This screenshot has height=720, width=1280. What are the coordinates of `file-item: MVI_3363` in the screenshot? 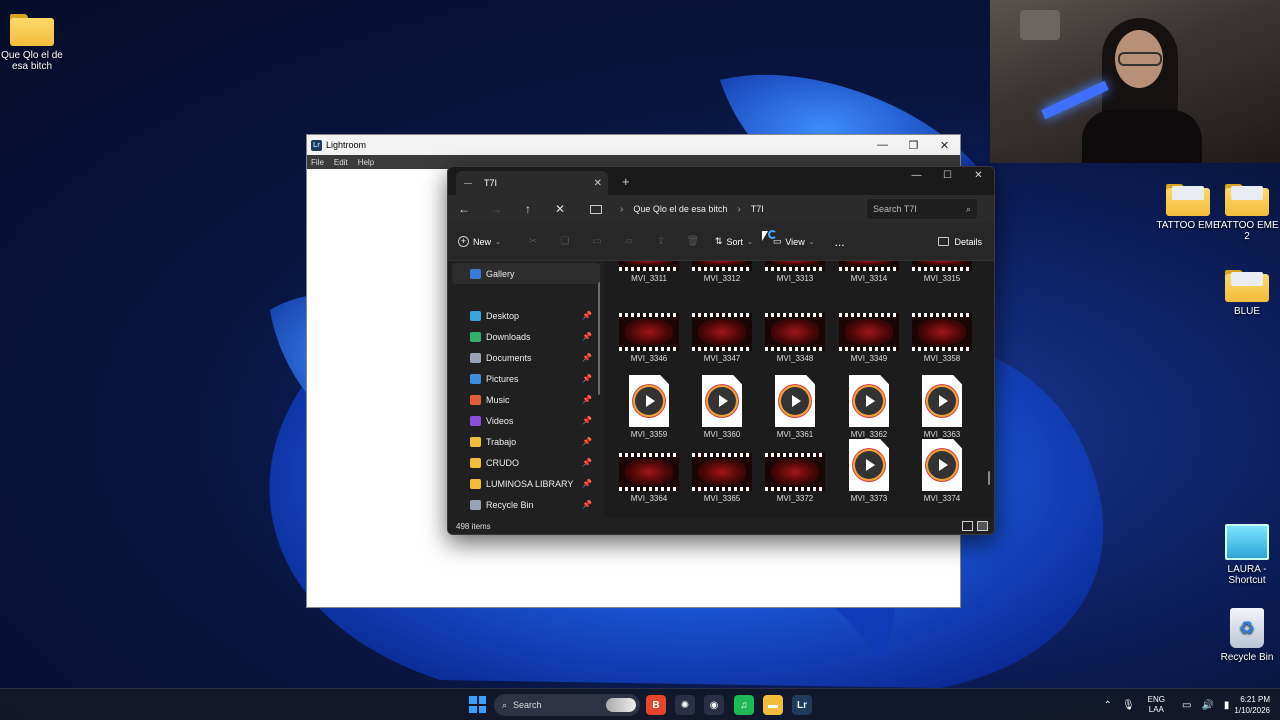 It's located at (942, 407).